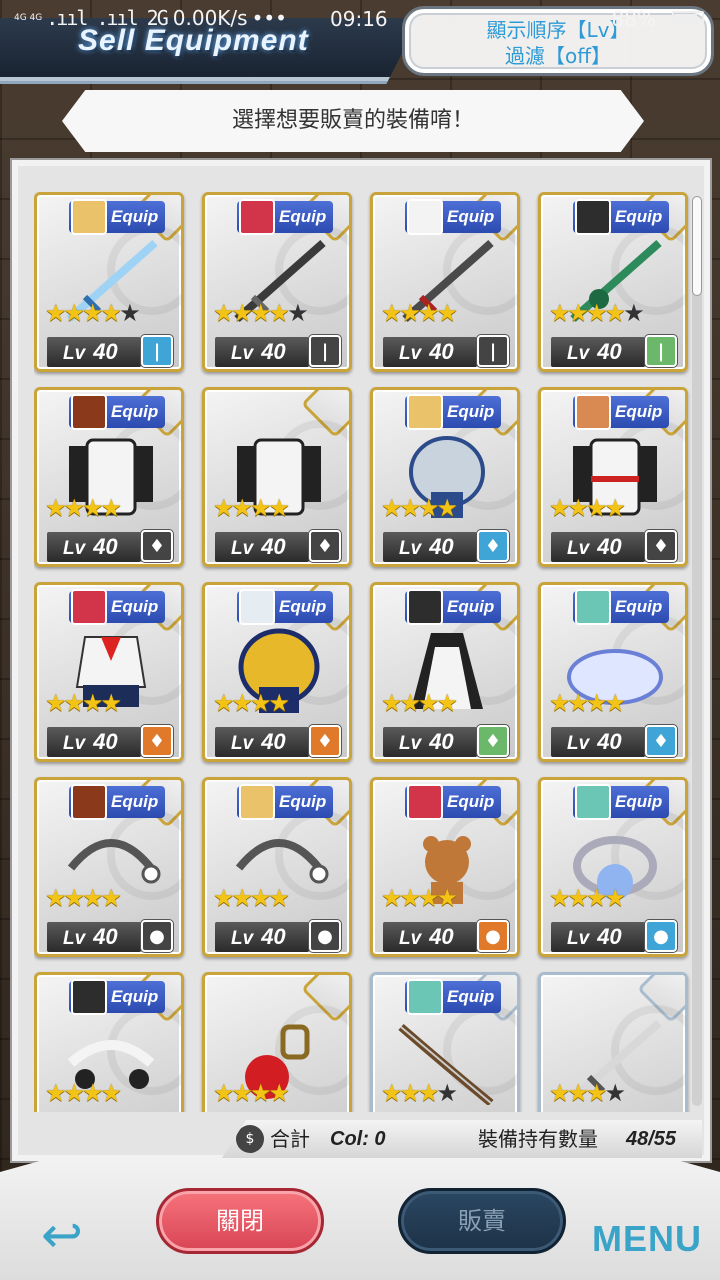  Describe the element at coordinates (277, 477) in the screenshot. I see `equipment-card: ★★★★ Lv 40 ♦` at that location.